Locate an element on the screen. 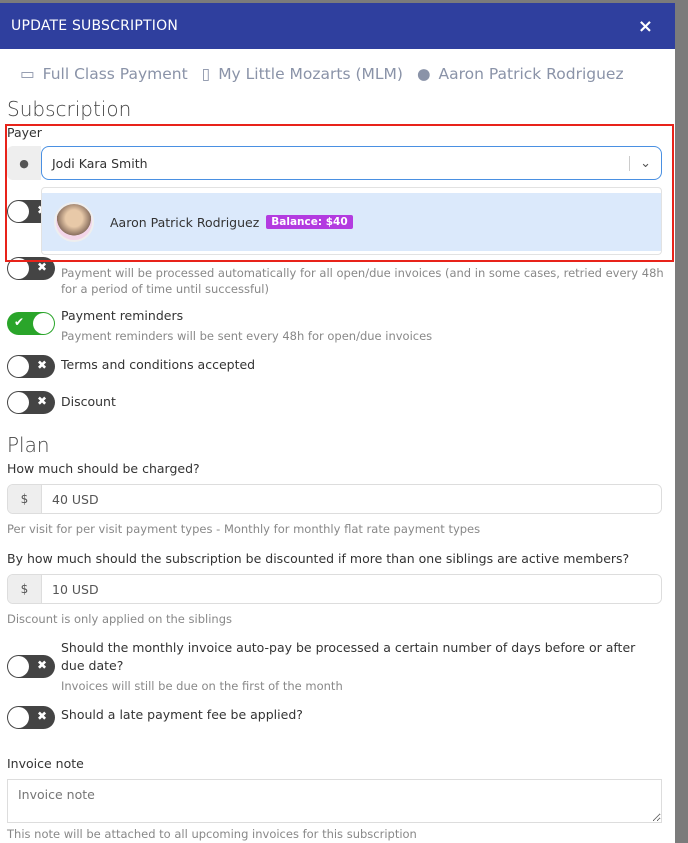 The image size is (688, 843). charge-input is located at coordinates (351, 499).